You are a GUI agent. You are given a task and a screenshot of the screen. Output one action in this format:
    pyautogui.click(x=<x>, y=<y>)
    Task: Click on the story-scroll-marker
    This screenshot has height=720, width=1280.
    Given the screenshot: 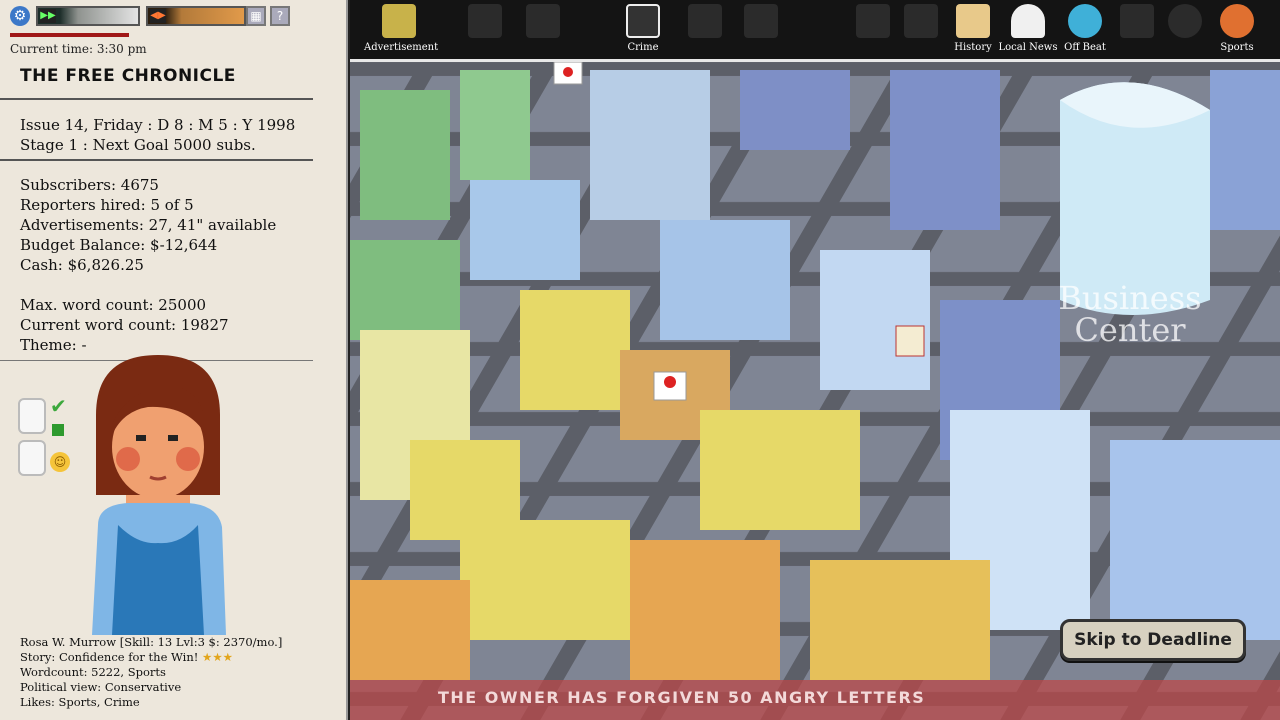 What is the action you would take?
    pyautogui.click(x=910, y=341)
    